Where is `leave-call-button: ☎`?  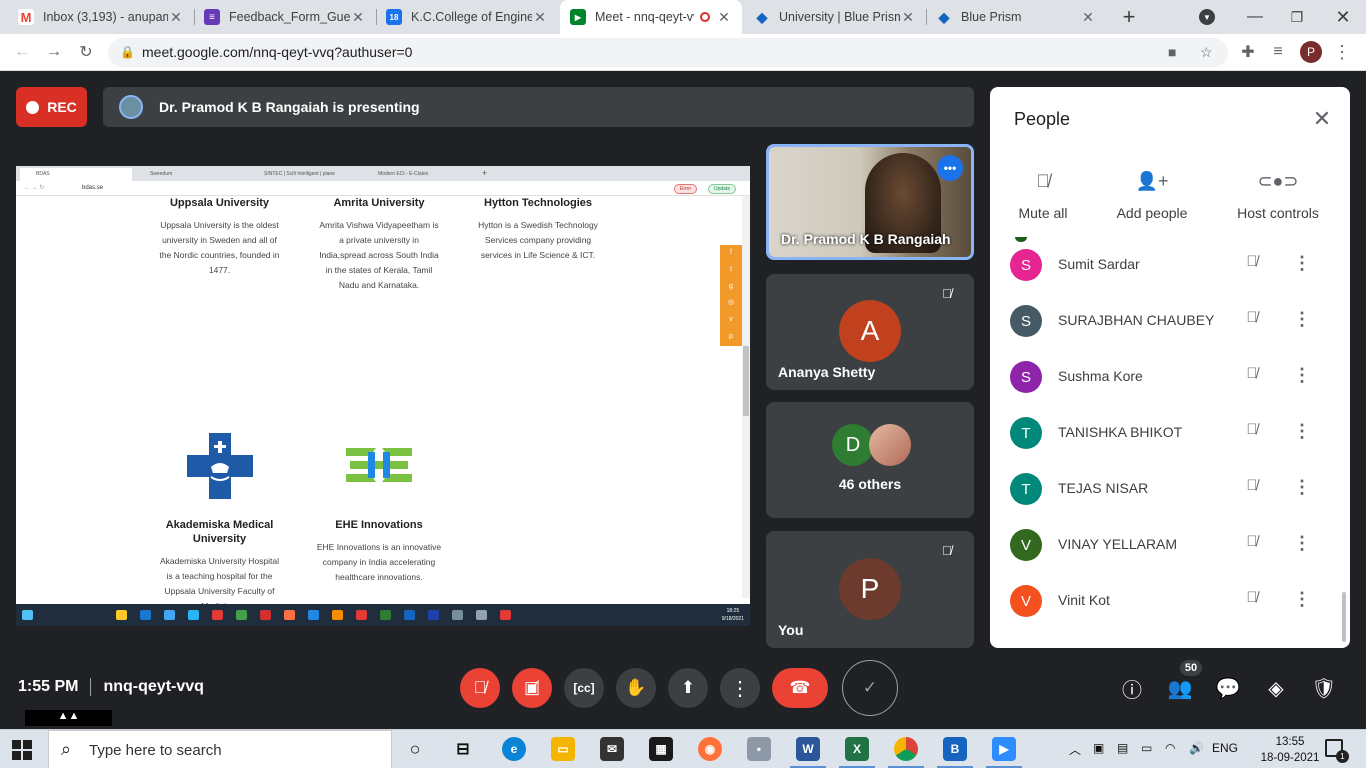 leave-call-button: ☎ is located at coordinates (800, 688).